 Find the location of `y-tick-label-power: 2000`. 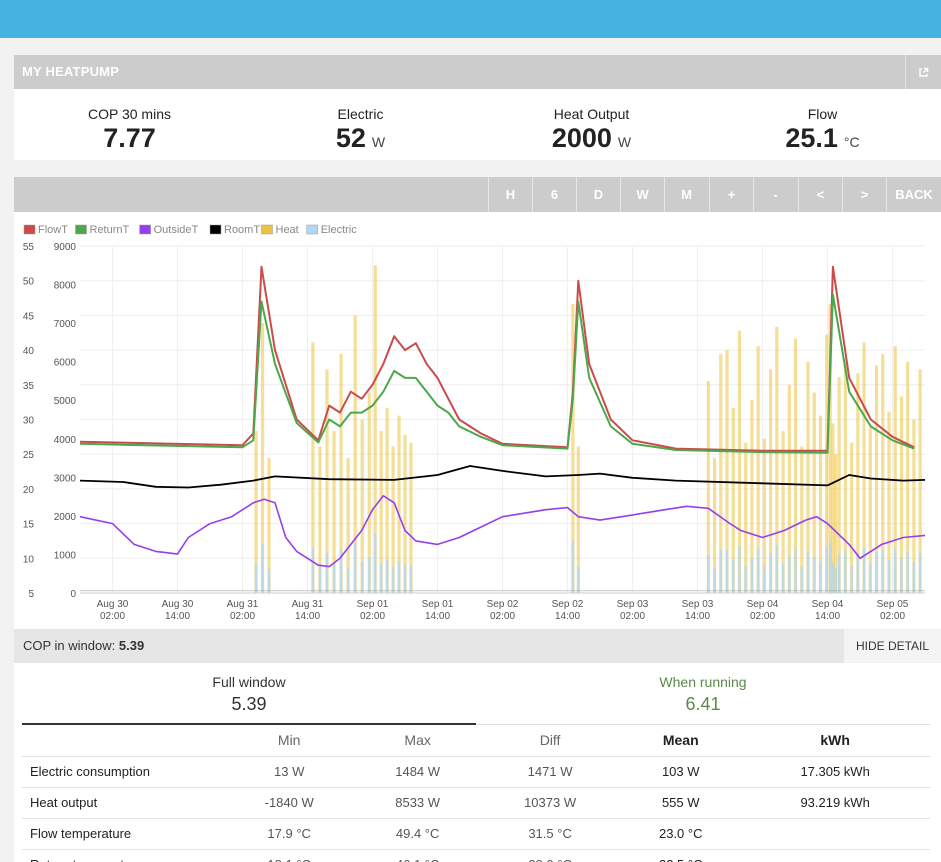

y-tick-label-power: 2000 is located at coordinates (65, 517).